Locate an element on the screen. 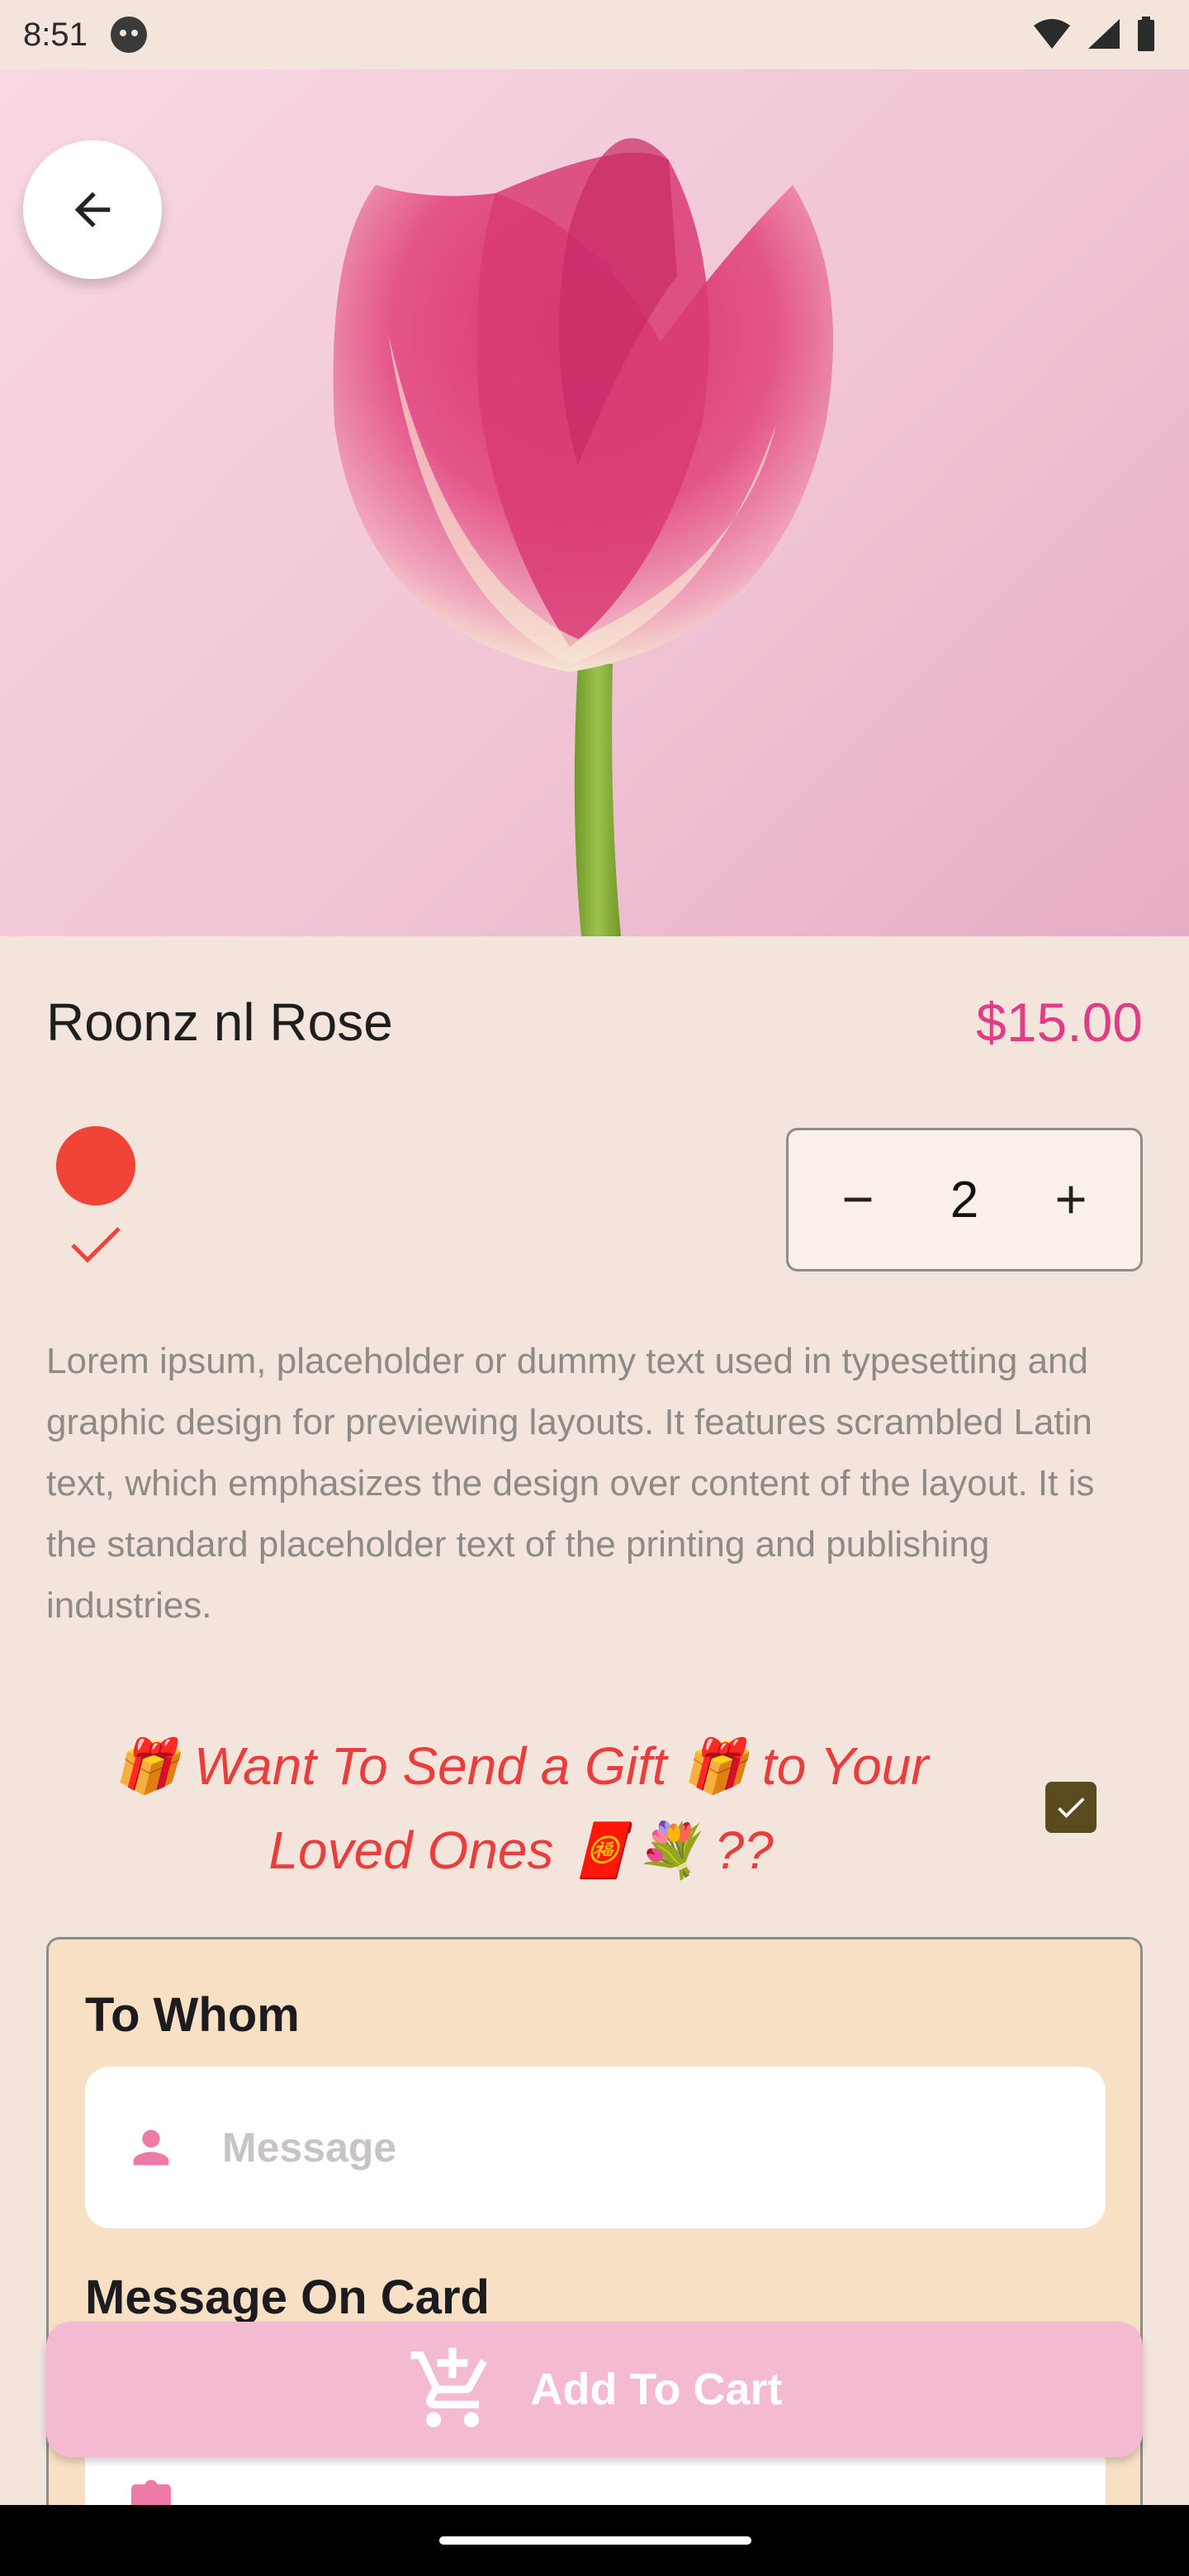 This screenshot has height=2576, width=1189. product-header: Roonz nl Rose $15.00 is located at coordinates (594, 1022).